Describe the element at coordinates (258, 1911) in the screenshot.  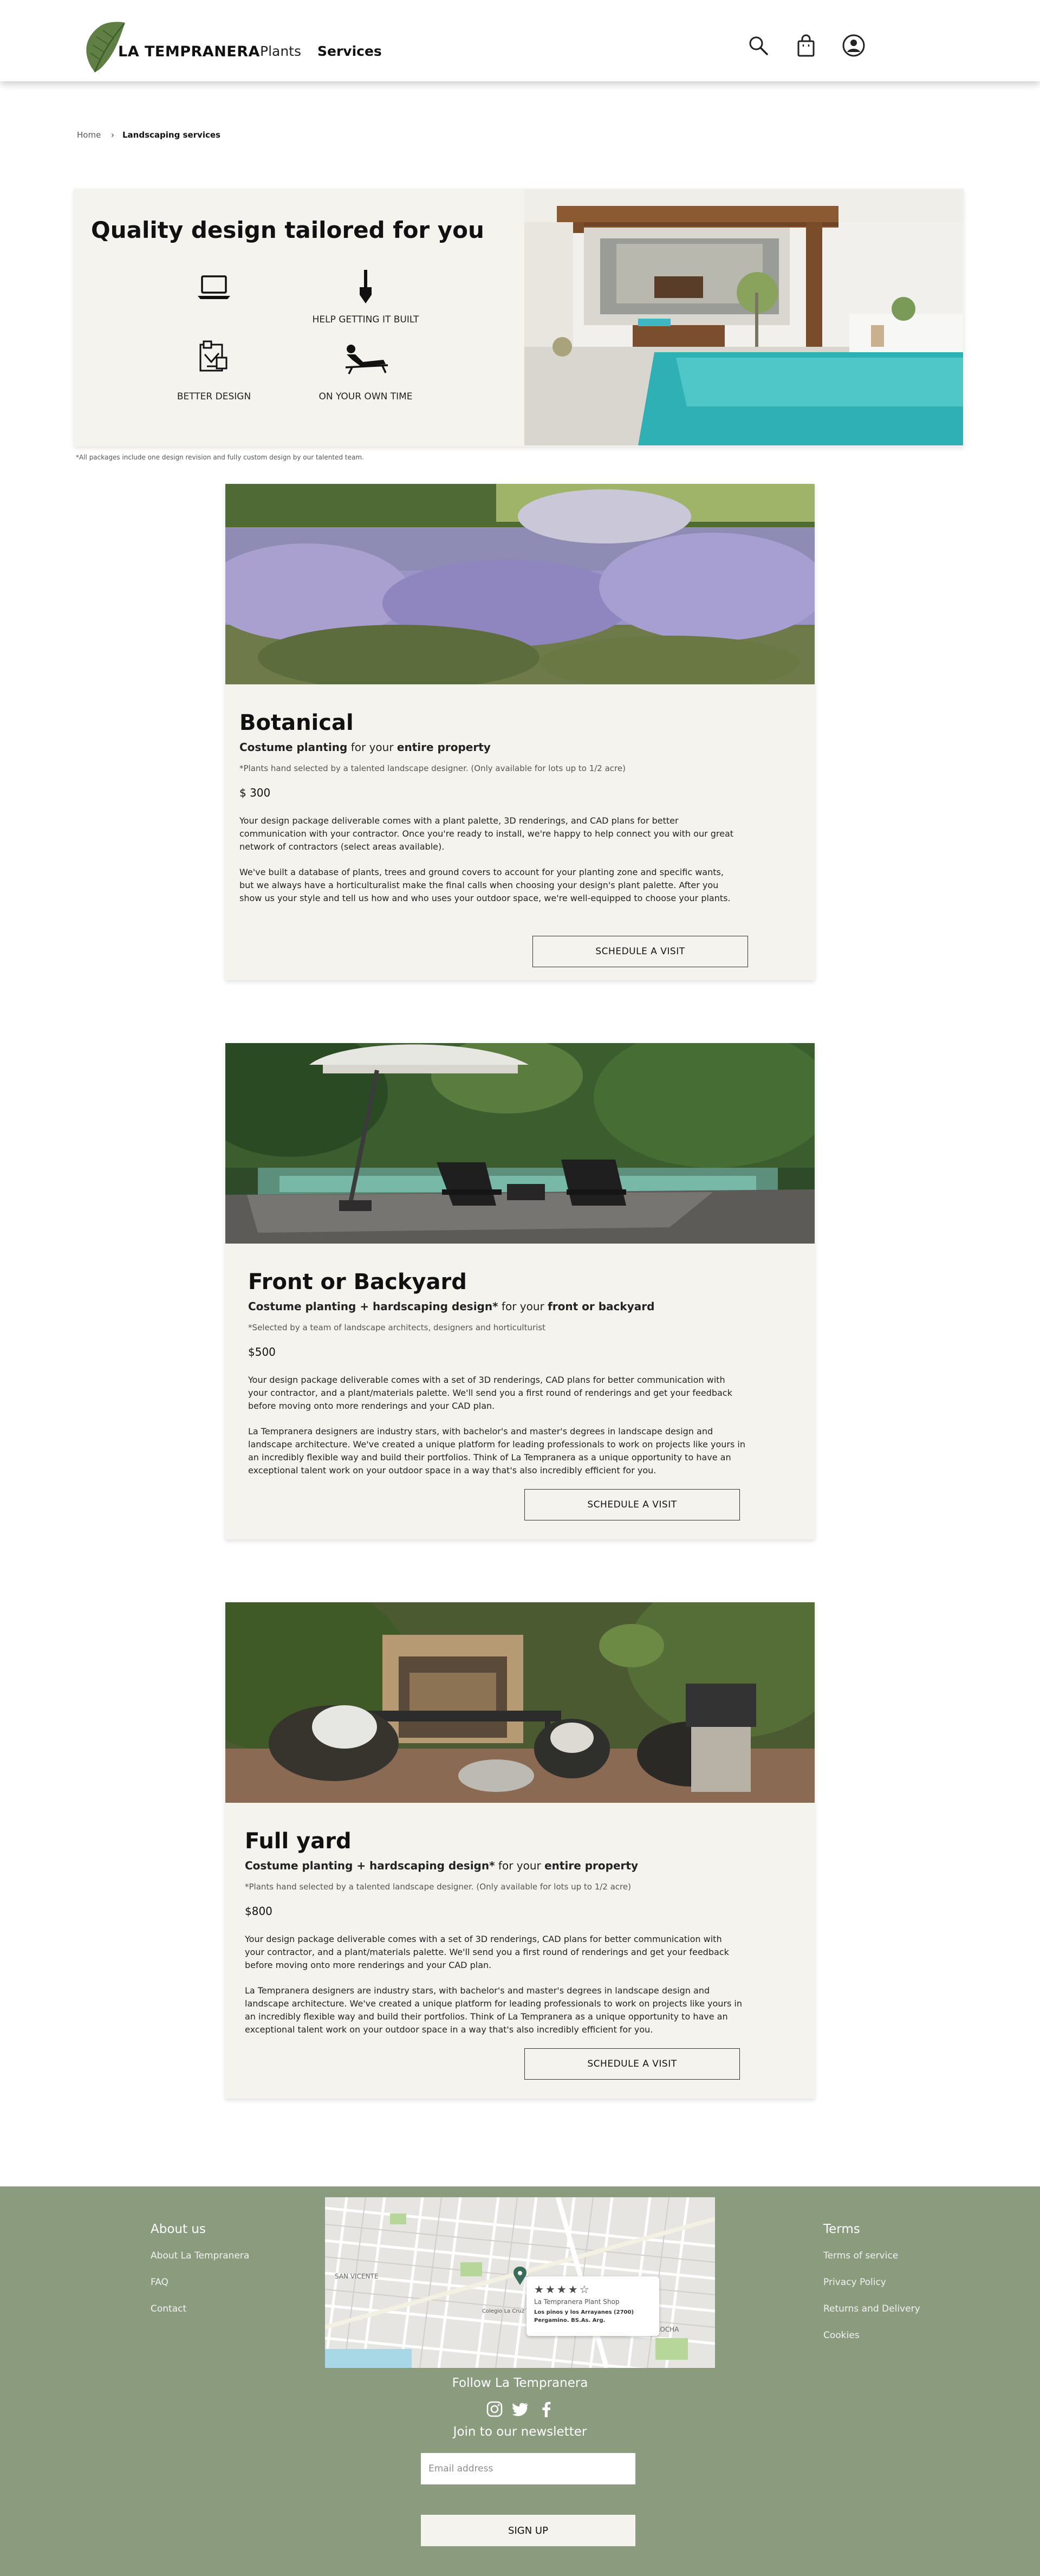
I see `package-price: $800` at that location.